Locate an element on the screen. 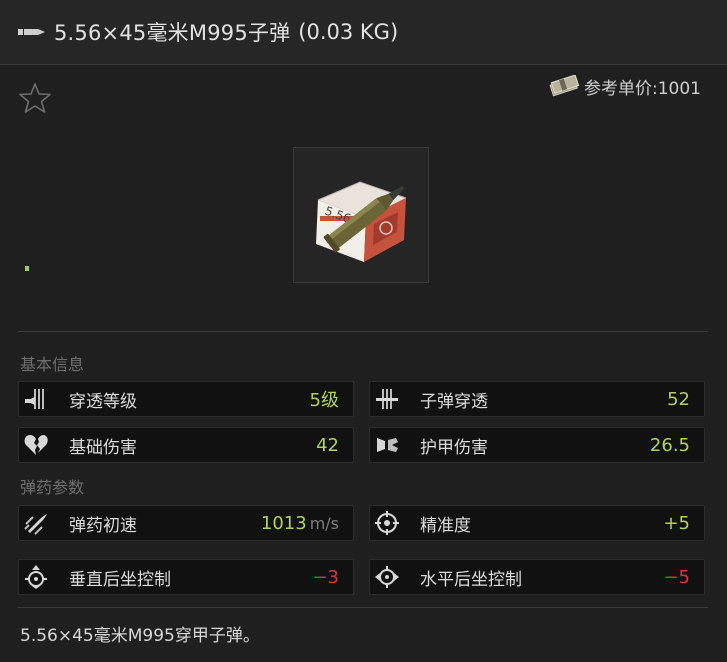 The image size is (727, 662). crosshair-icon is located at coordinates (387, 523).